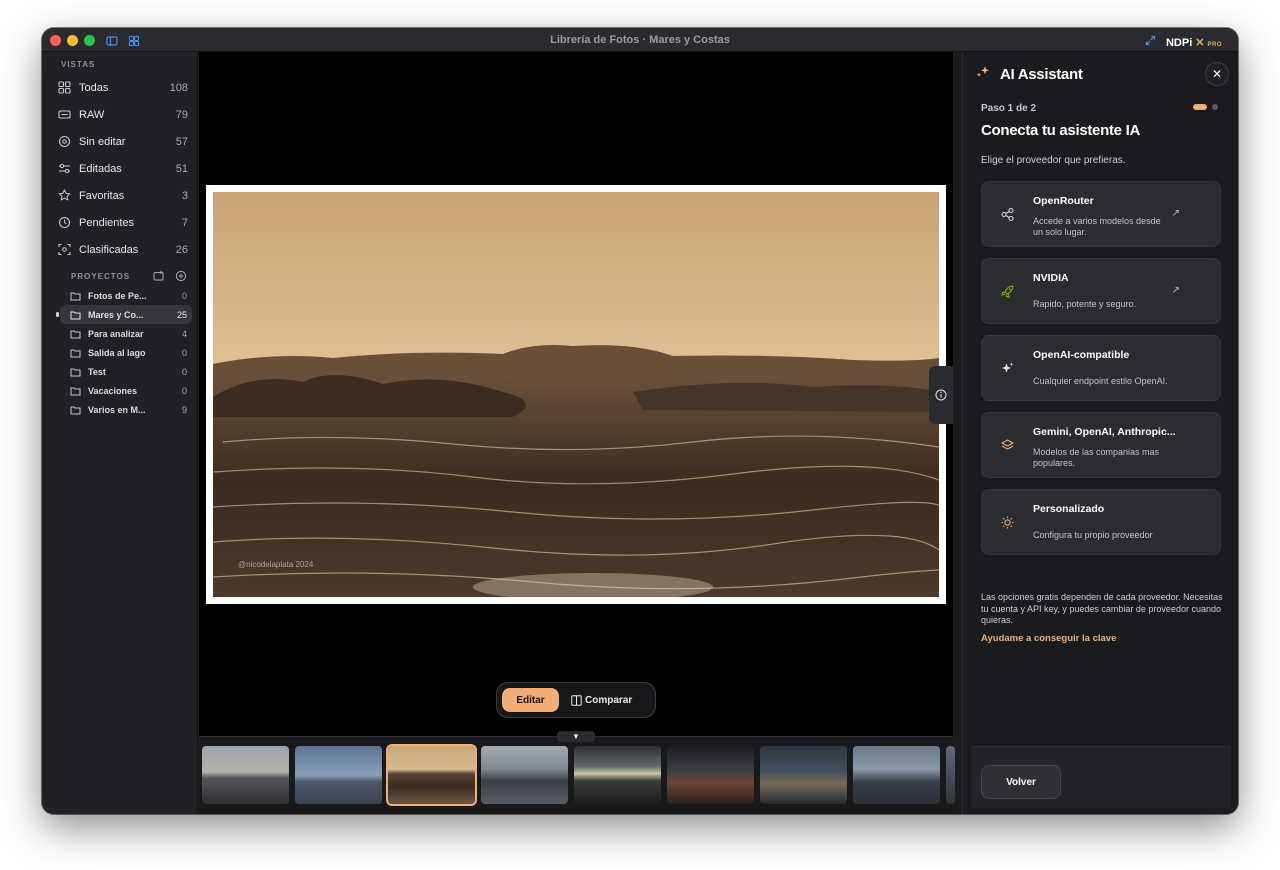 This screenshot has width=1280, height=870. I want to click on expand-icon, so click(1150, 42).